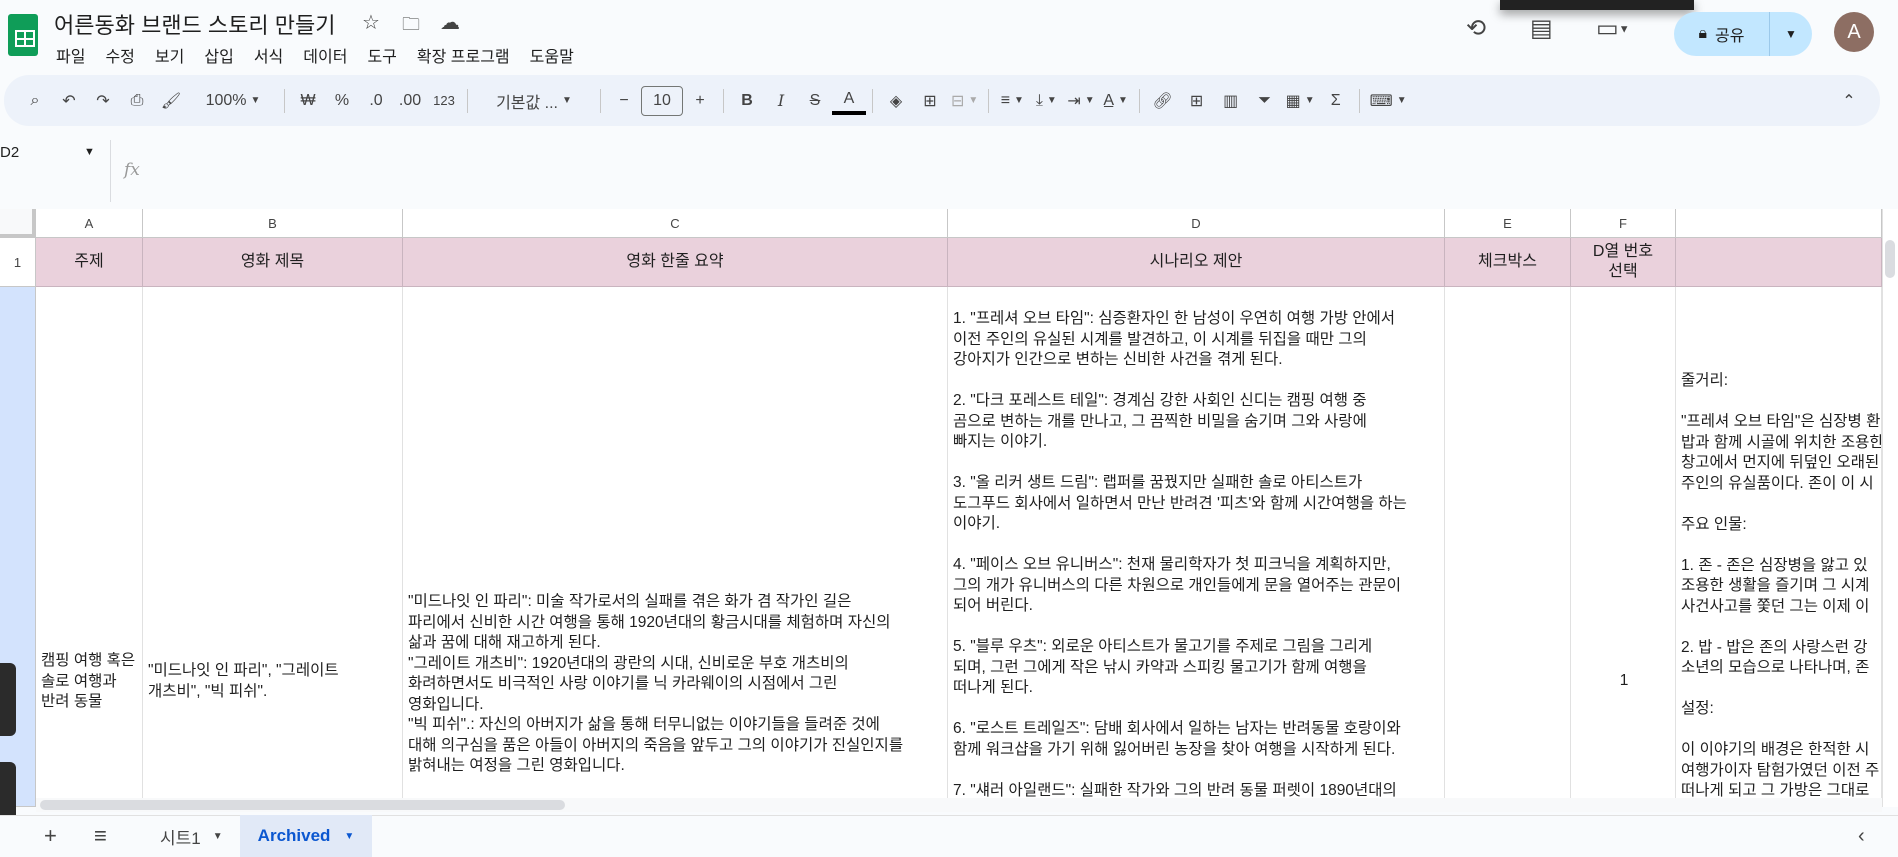 The height and width of the screenshot is (857, 1898). Describe the element at coordinates (624, 101) in the screenshot. I see `decrease-font-size-button: −` at that location.